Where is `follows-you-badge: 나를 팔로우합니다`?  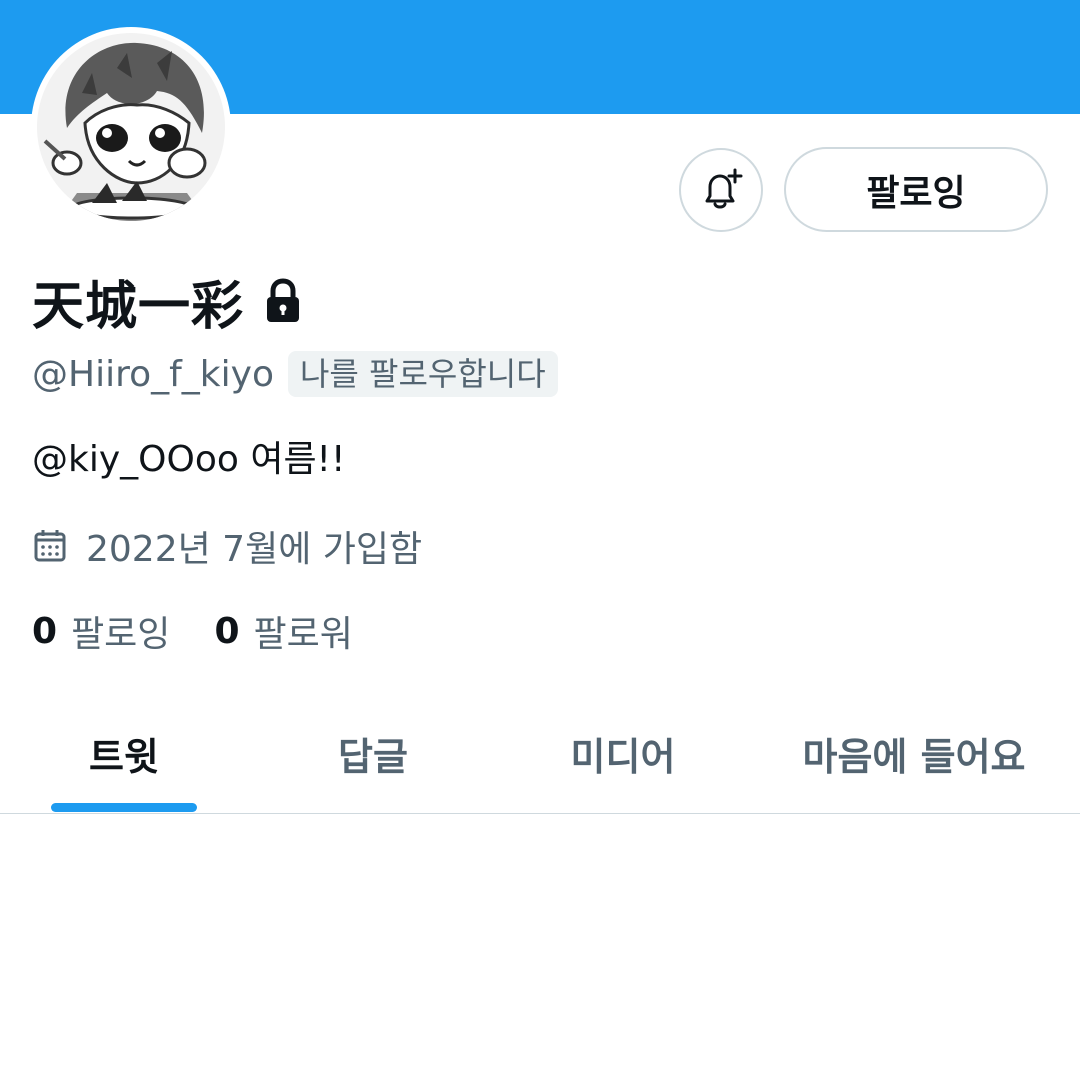
follows-you-badge: 나를 팔로우합니다 is located at coordinates (422, 374).